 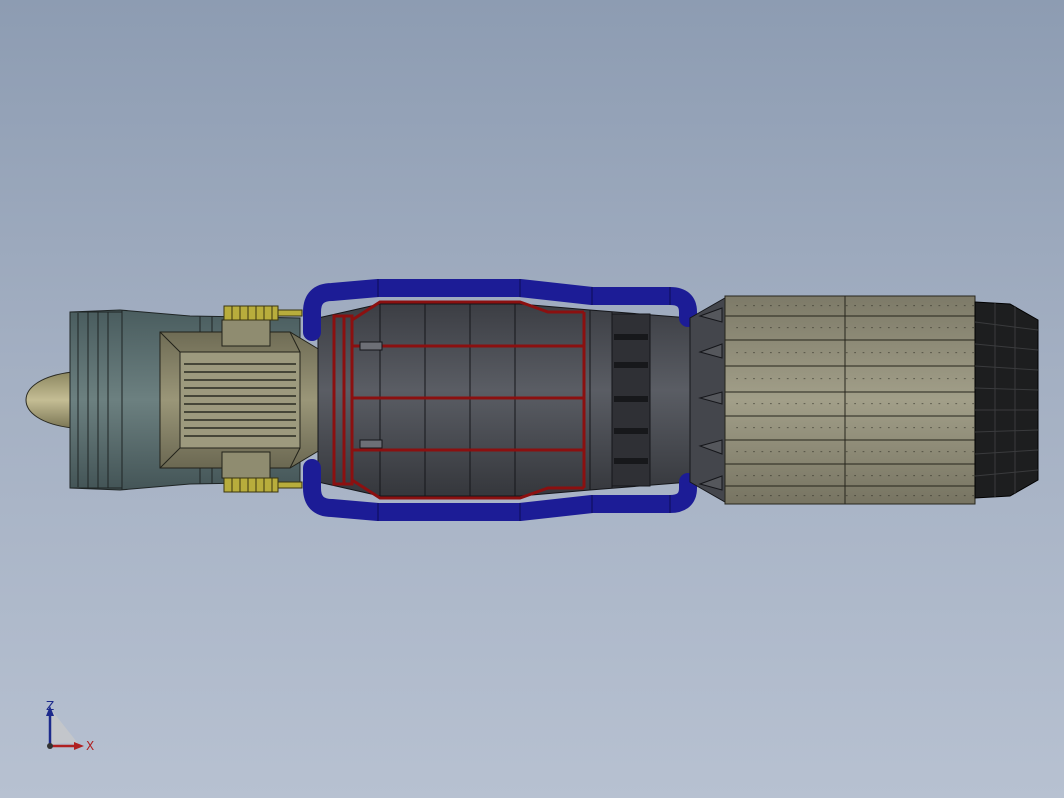 I want to click on axis-triad: Z X, so click(x=70, y=726).